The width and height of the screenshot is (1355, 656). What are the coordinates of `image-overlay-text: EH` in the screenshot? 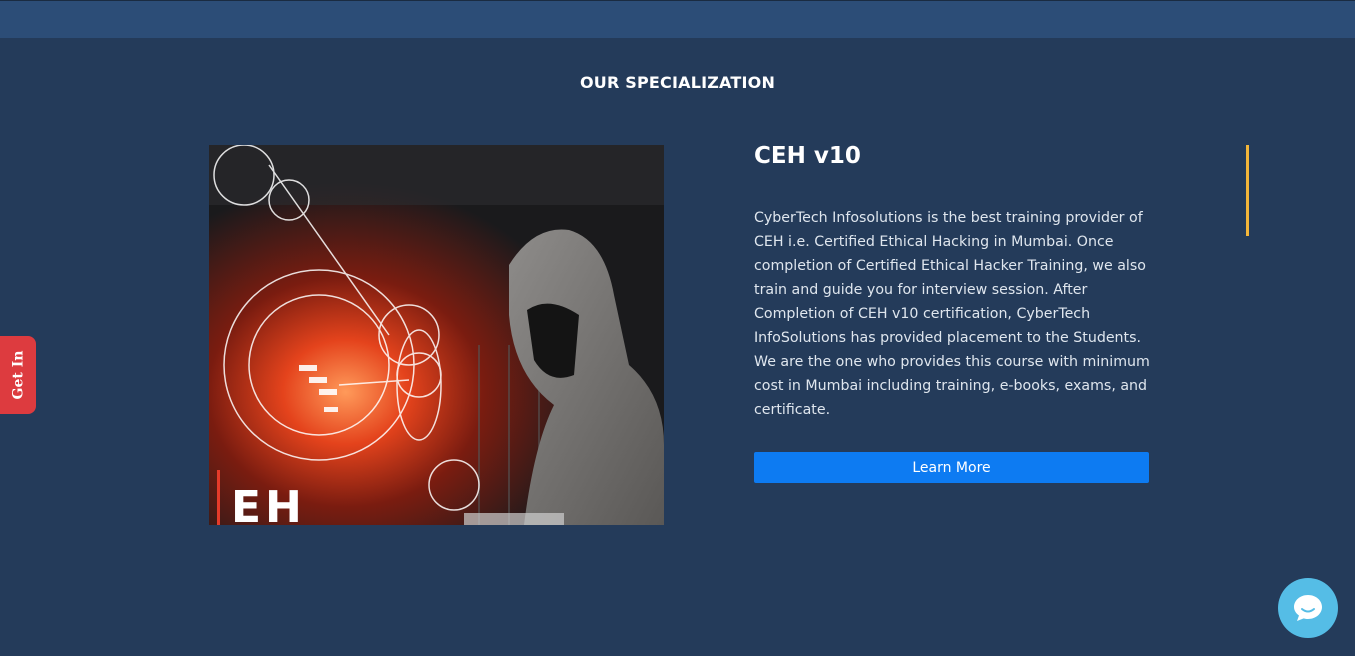 It's located at (268, 504).